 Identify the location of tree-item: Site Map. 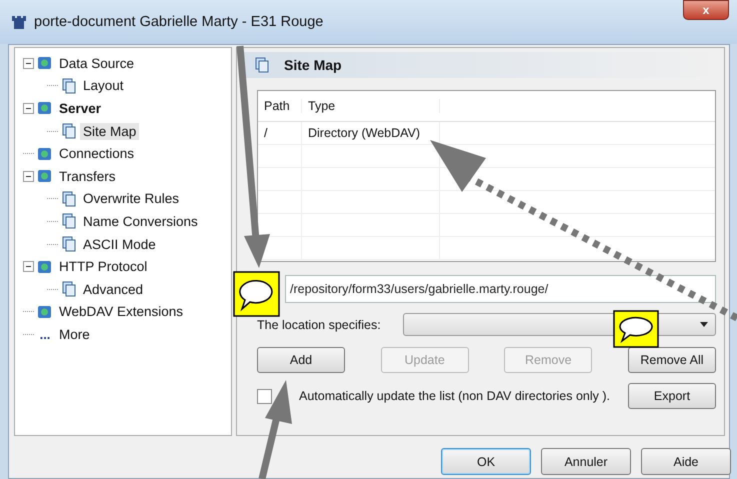
(110, 131).